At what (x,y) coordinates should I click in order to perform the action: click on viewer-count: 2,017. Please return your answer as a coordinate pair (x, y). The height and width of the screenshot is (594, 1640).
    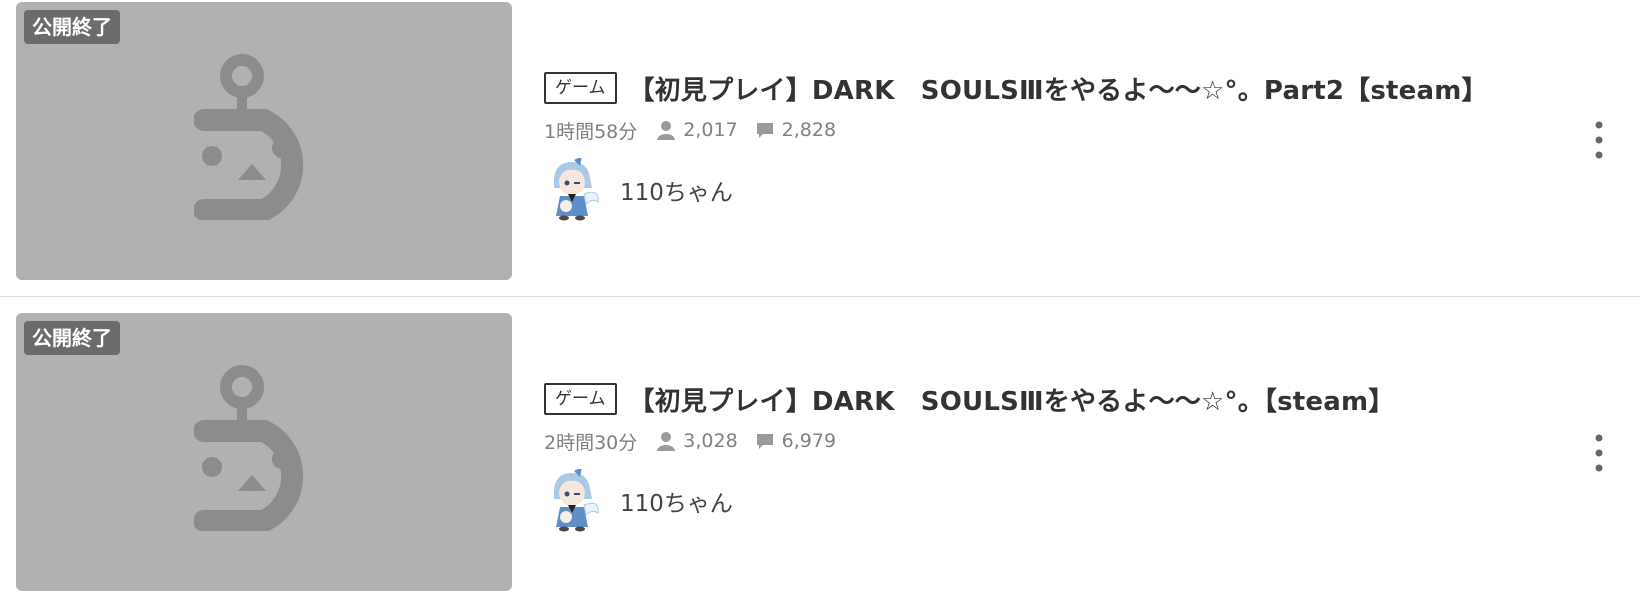
    Looking at the image, I should click on (697, 130).